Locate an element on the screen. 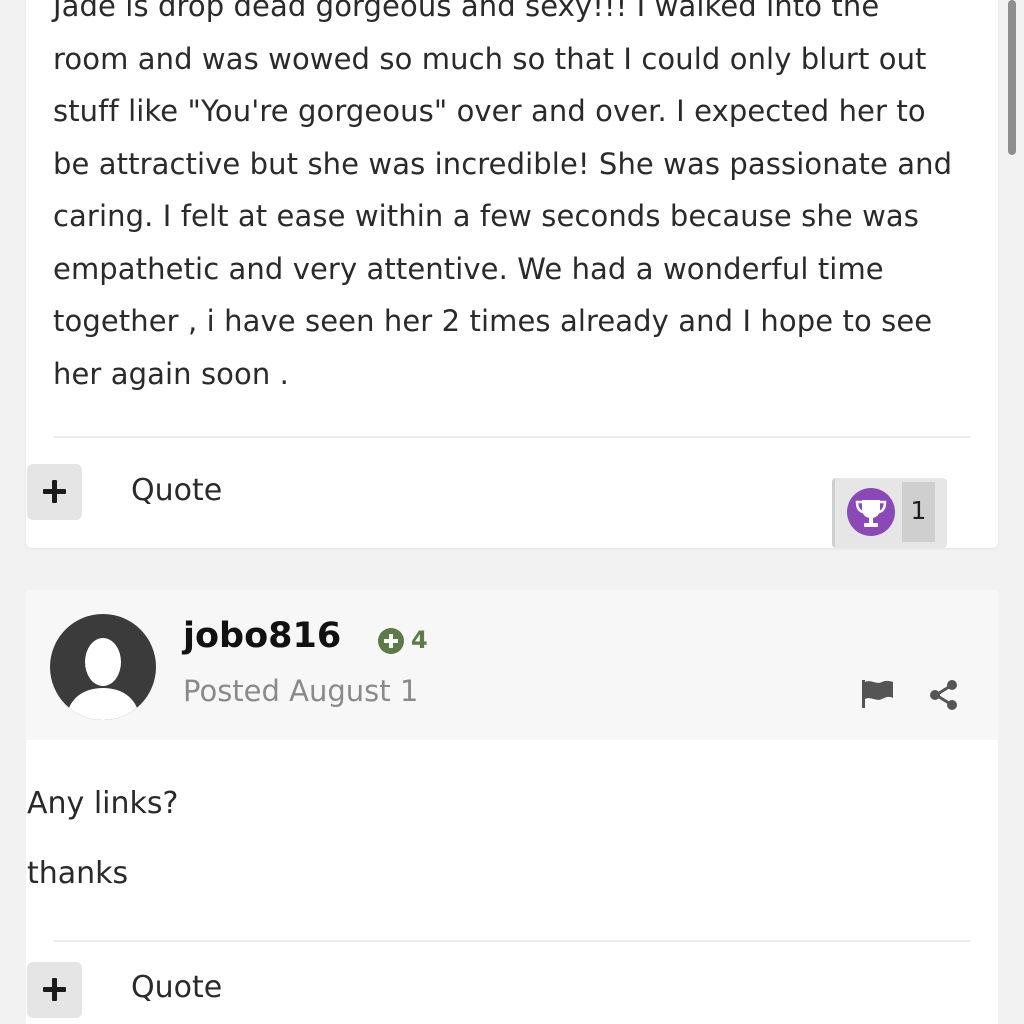 The height and width of the screenshot is (1024, 1024). post-header: jobo816 4 Posted August 1 is located at coordinates (512, 665).